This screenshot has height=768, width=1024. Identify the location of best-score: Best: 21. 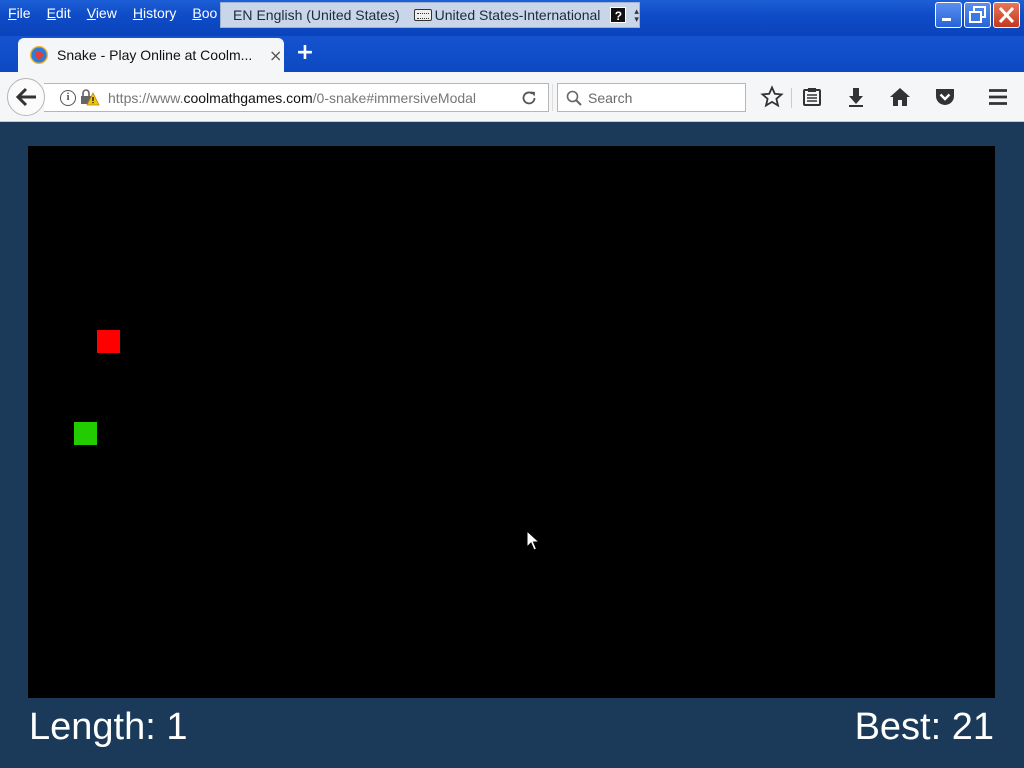
(924, 727).